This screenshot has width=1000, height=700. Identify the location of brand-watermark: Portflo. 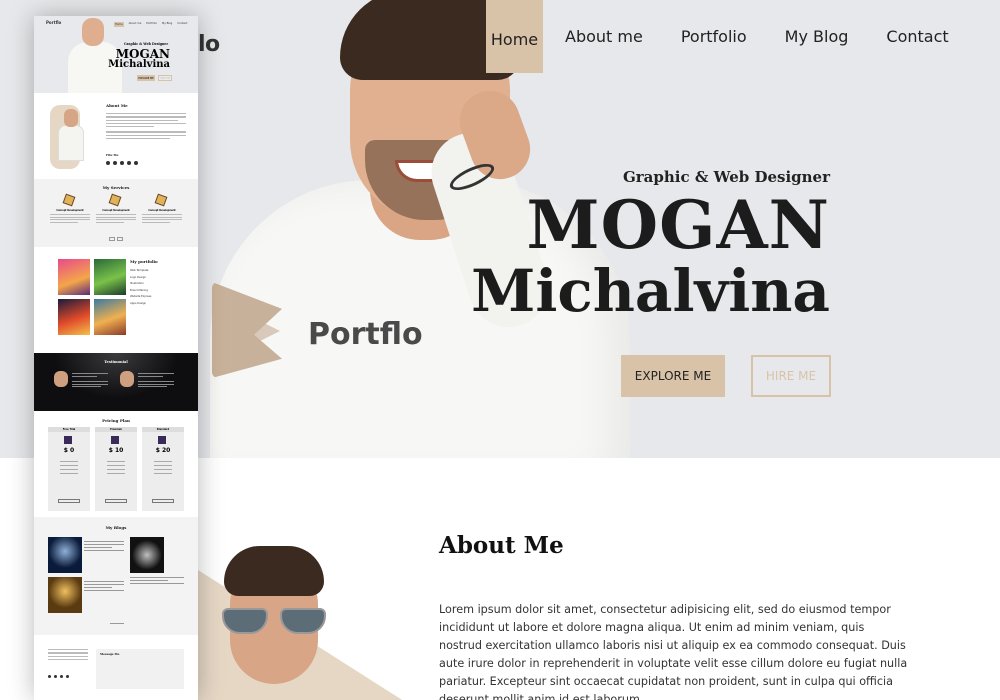
(317, 332).